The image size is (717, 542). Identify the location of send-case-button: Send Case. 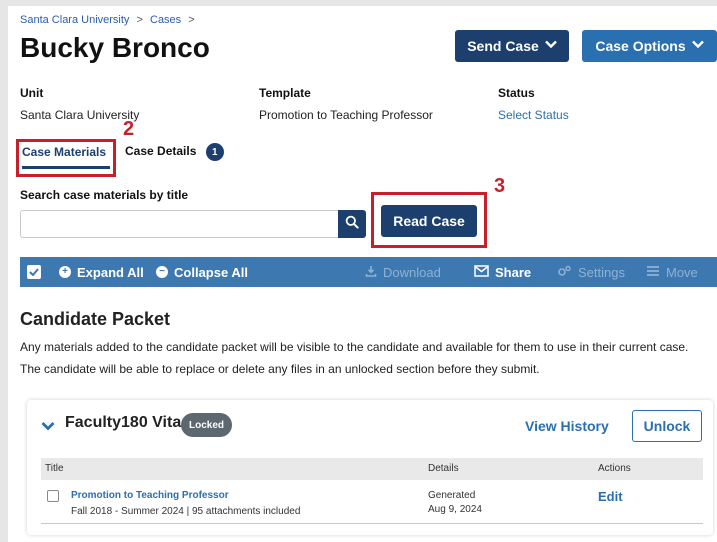
(512, 46).